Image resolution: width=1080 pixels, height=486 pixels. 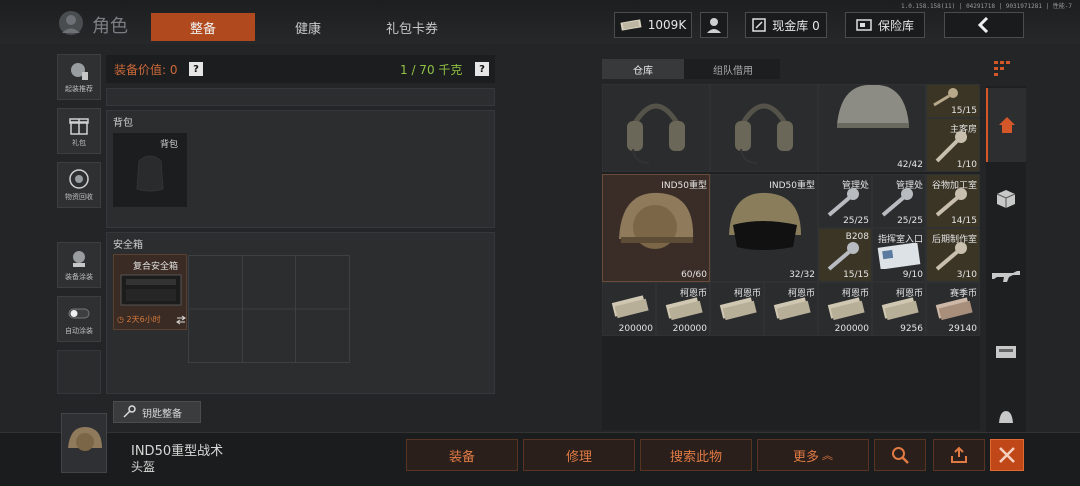 What do you see at coordinates (696, 455) in the screenshot?
I see `search-item-button: 搜索此物` at bounding box center [696, 455].